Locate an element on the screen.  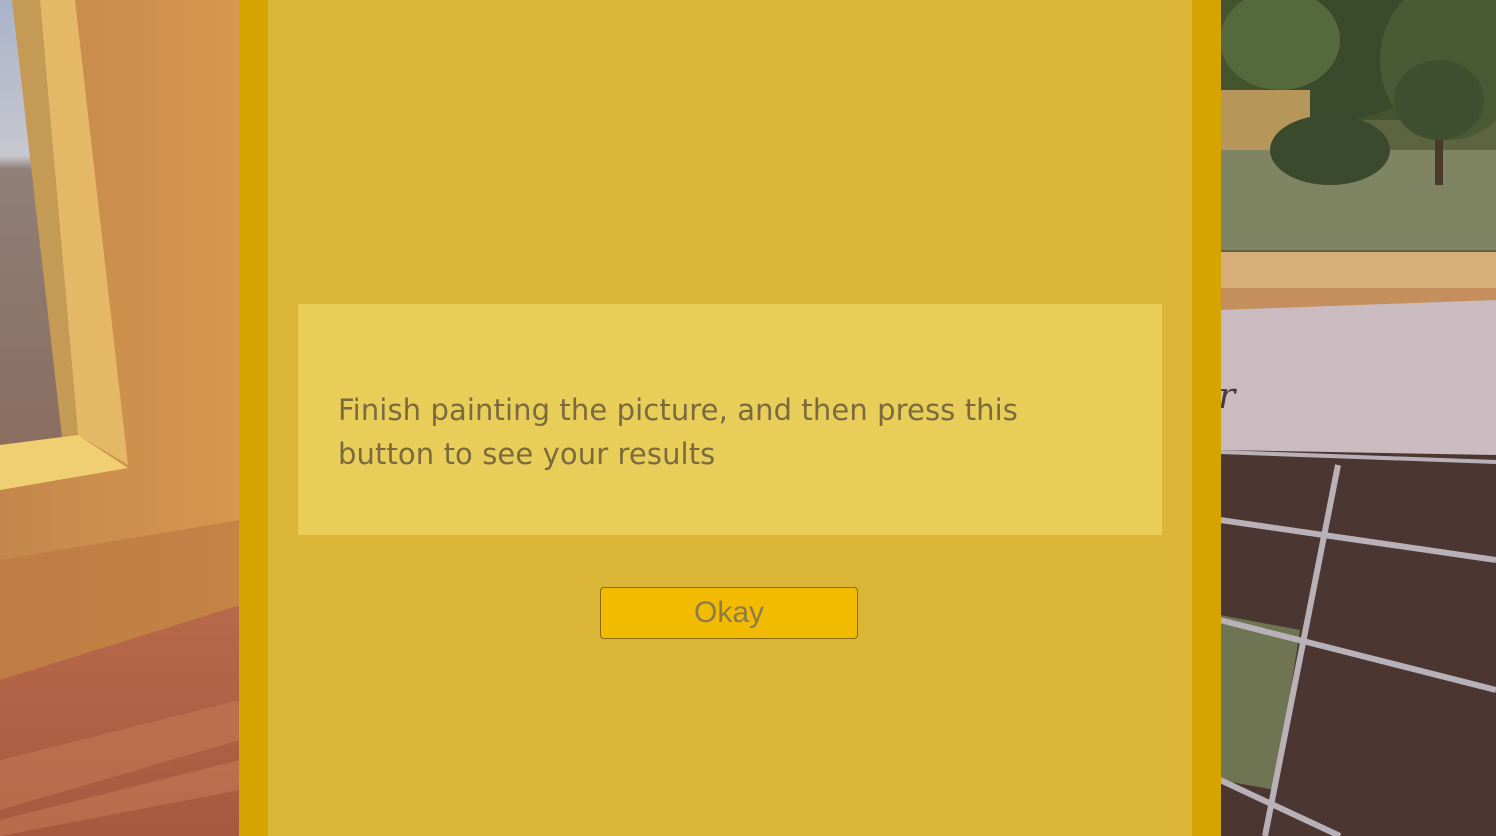
okay-button: Okay is located at coordinates (729, 613).